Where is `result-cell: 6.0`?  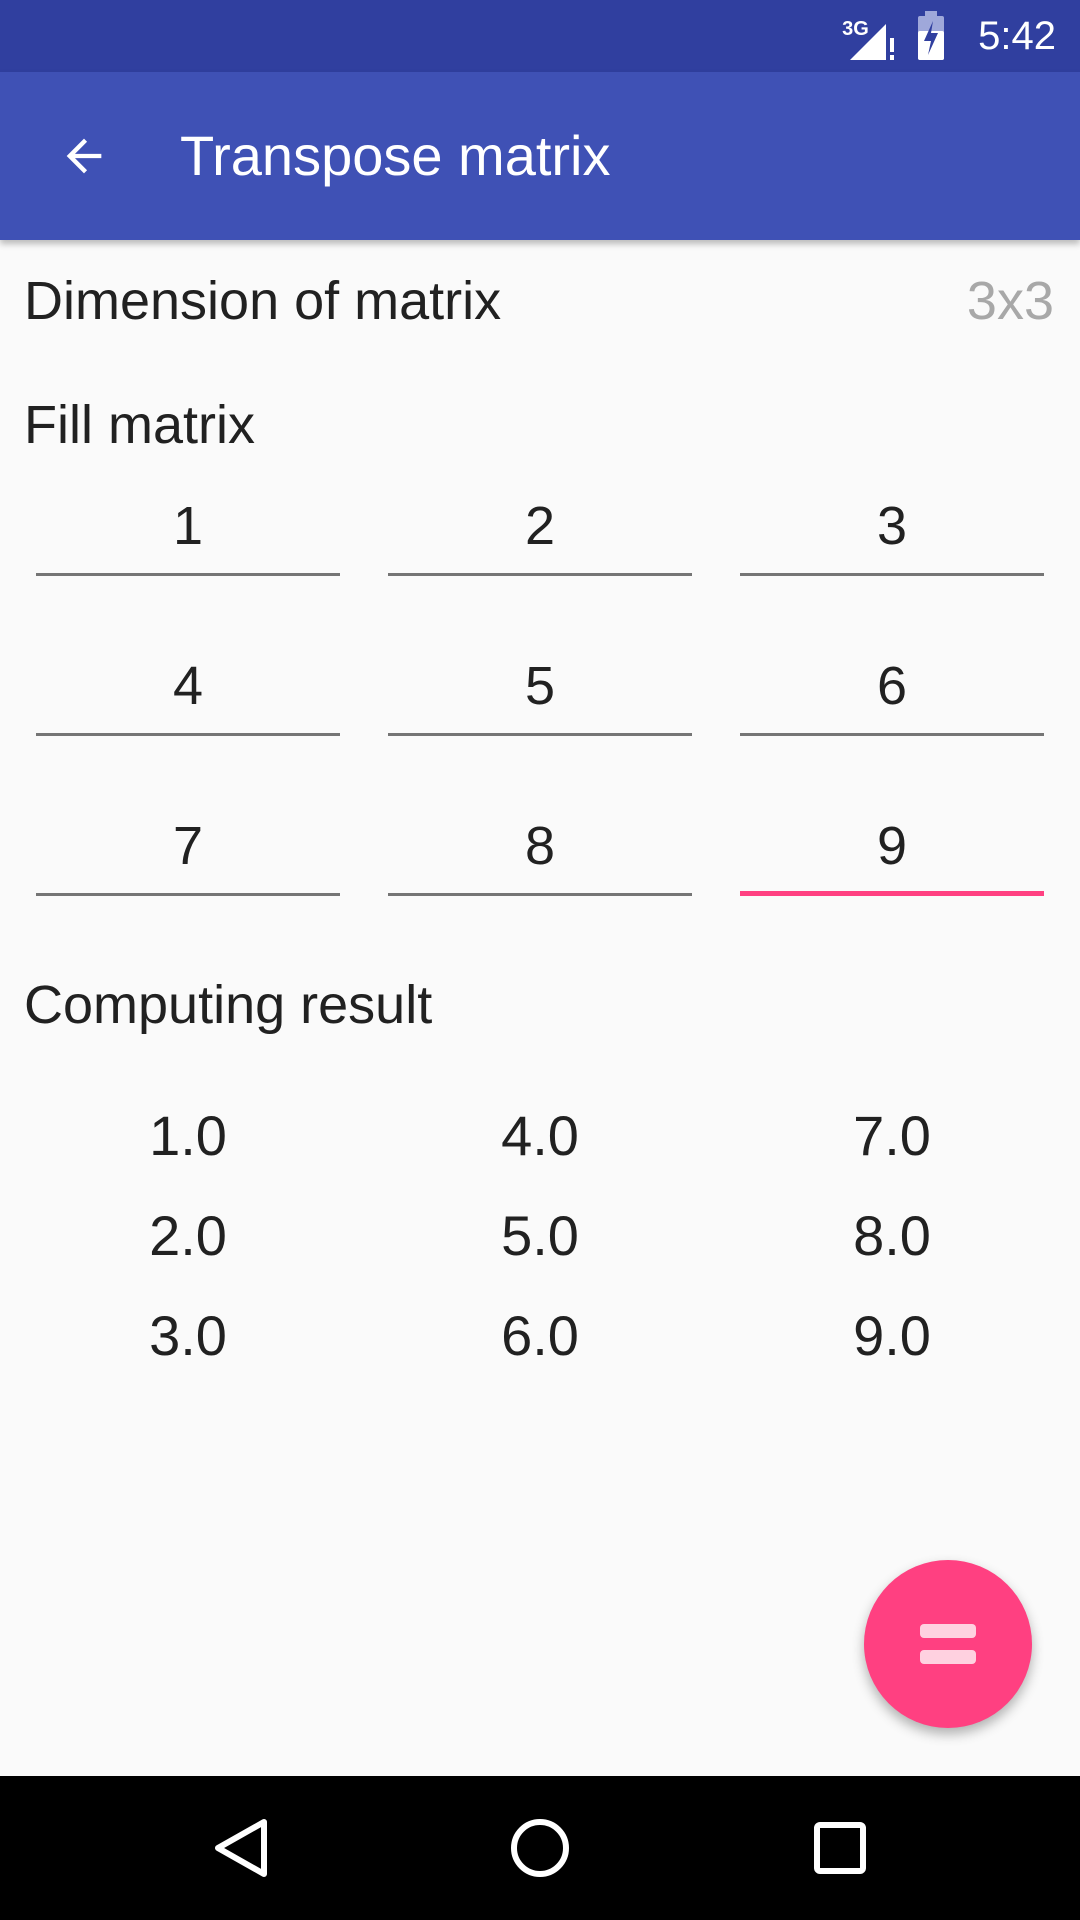
result-cell: 6.0 is located at coordinates (540, 1335).